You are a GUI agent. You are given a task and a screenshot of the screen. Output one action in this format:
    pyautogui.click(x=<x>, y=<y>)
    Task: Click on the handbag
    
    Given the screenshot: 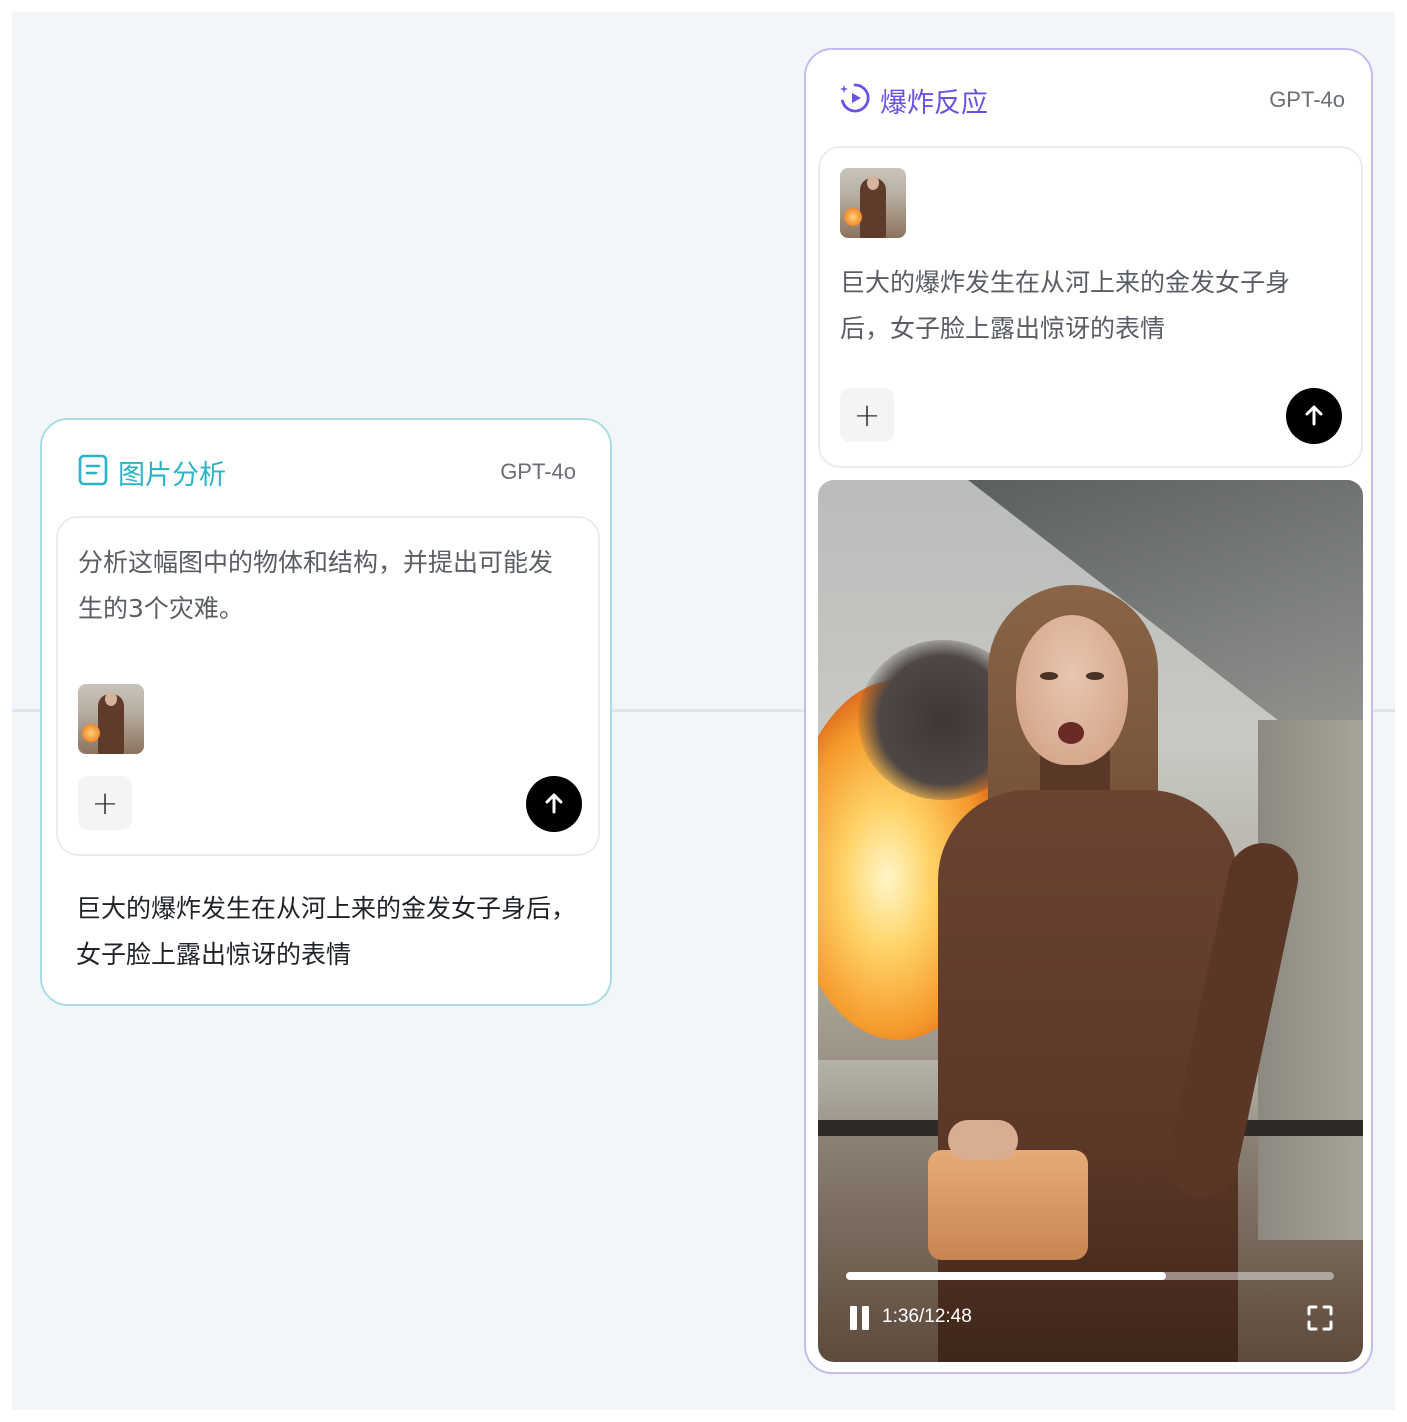 What is the action you would take?
    pyautogui.click(x=1008, y=1205)
    